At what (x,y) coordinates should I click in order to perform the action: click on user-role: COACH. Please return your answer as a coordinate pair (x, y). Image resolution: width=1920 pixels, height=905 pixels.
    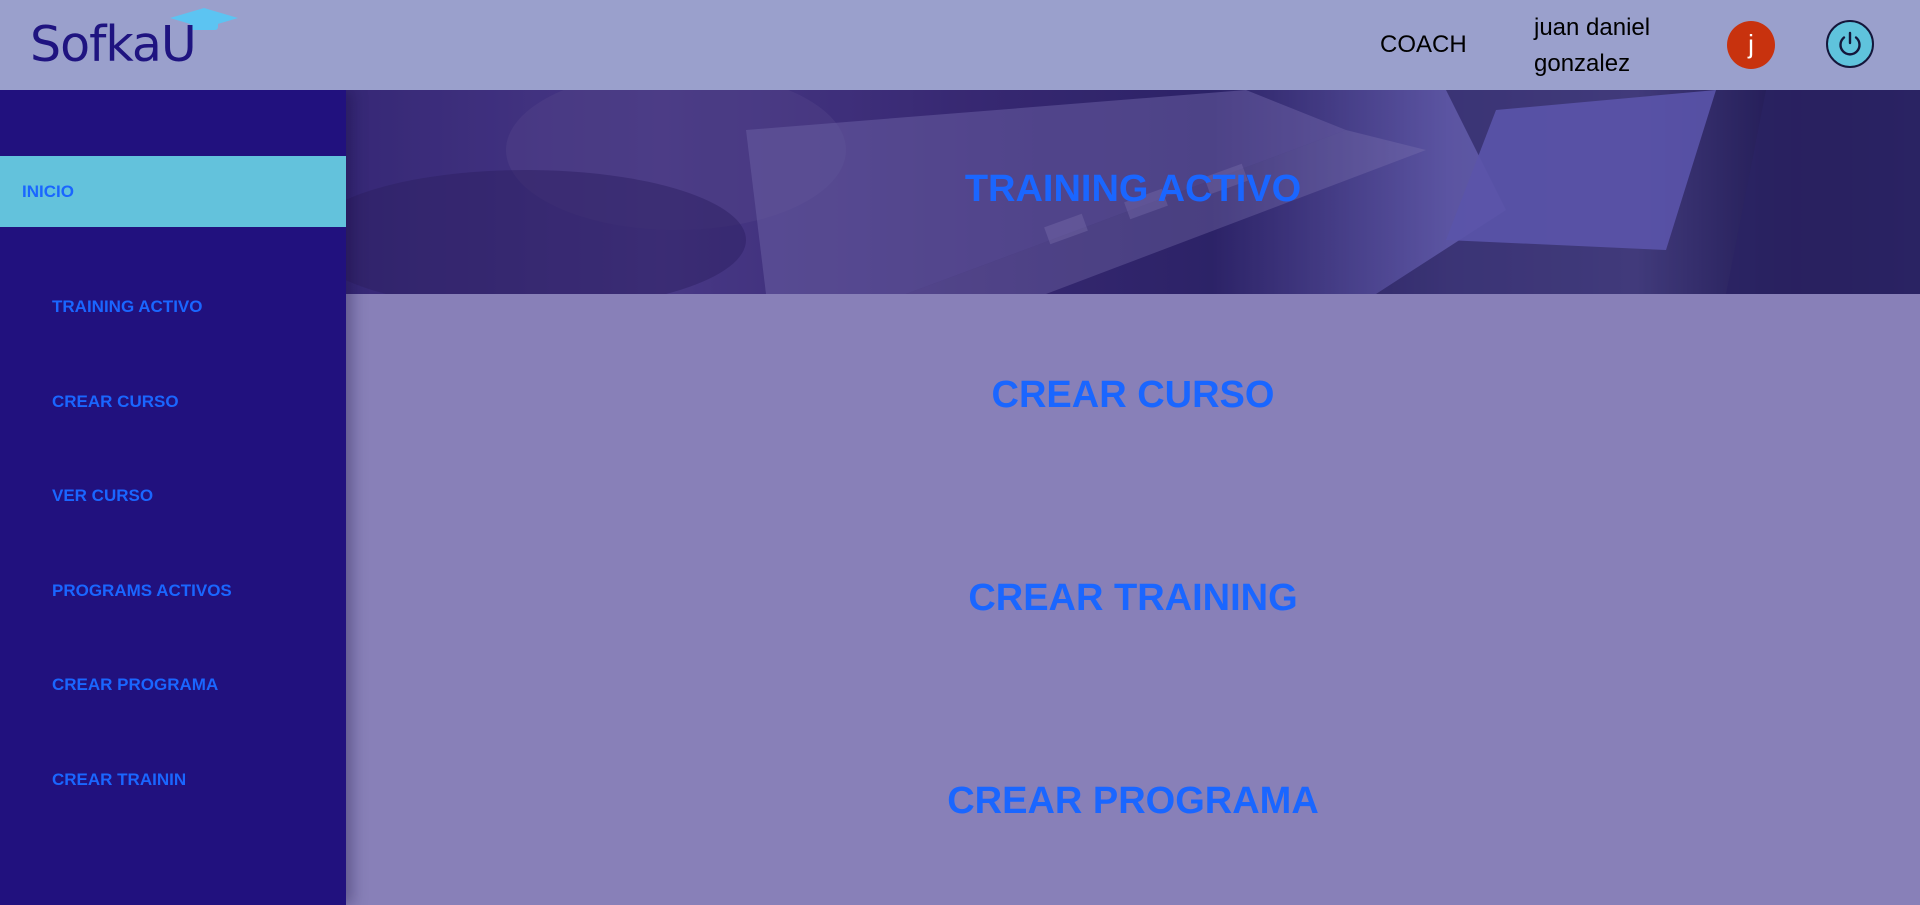
    Looking at the image, I should click on (1423, 44).